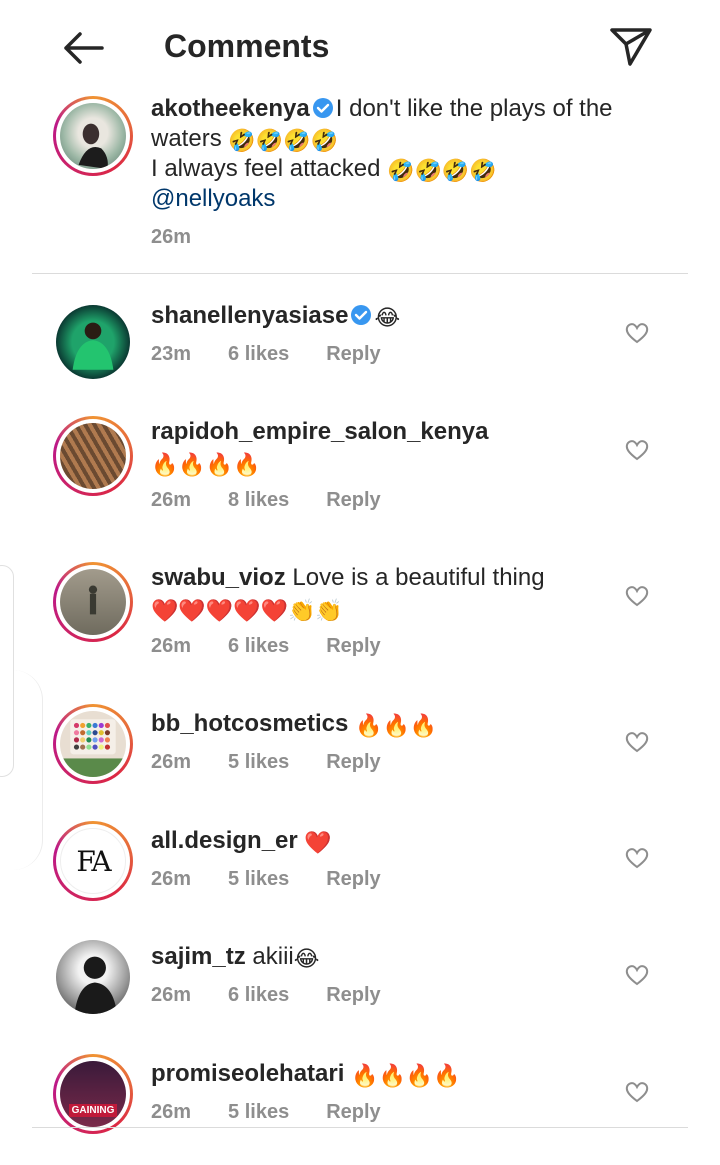 Image resolution: width=720 pixels, height=1165 pixels. What do you see at coordinates (273, 956) in the screenshot?
I see `comment-body: akiii` at bounding box center [273, 956].